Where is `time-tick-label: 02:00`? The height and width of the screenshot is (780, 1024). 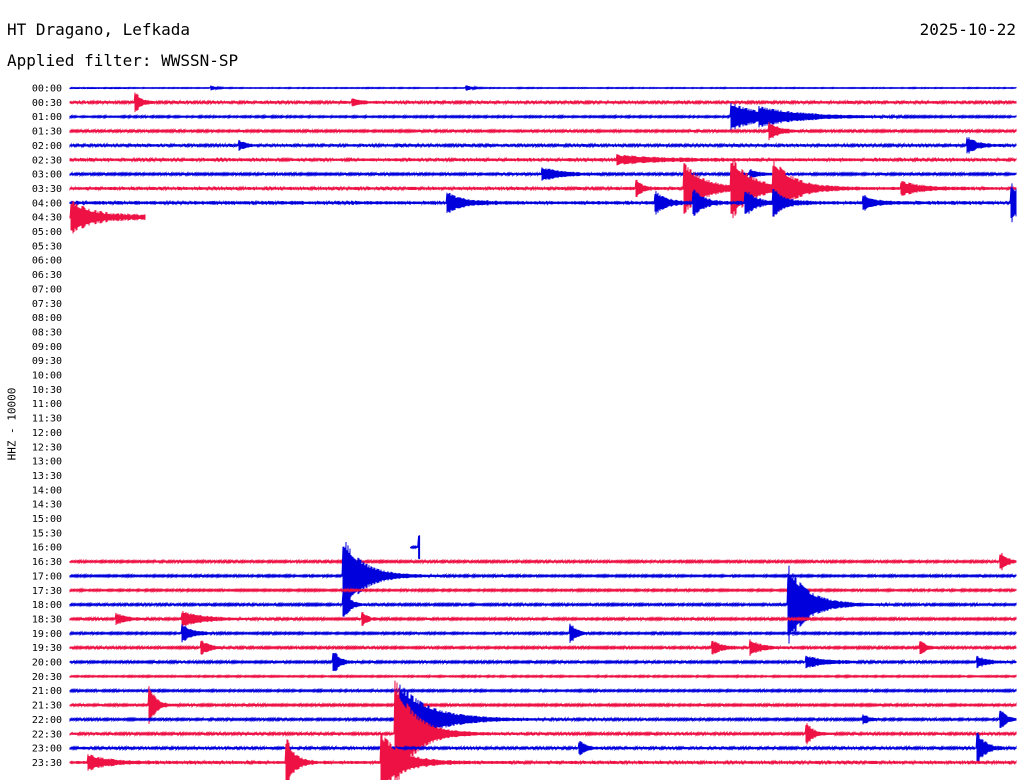 time-tick-label: 02:00 is located at coordinates (47, 146).